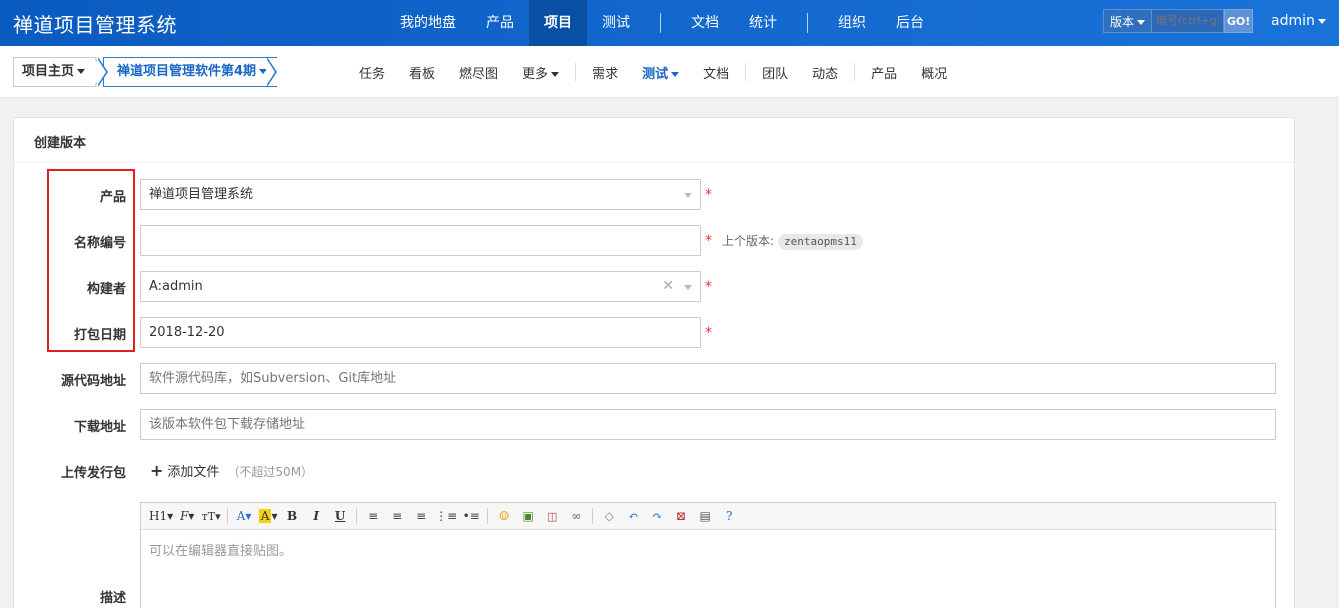 Image resolution: width=1339 pixels, height=608 pixels. Describe the element at coordinates (558, 23) in the screenshot. I see `nav-project: 项目` at that location.